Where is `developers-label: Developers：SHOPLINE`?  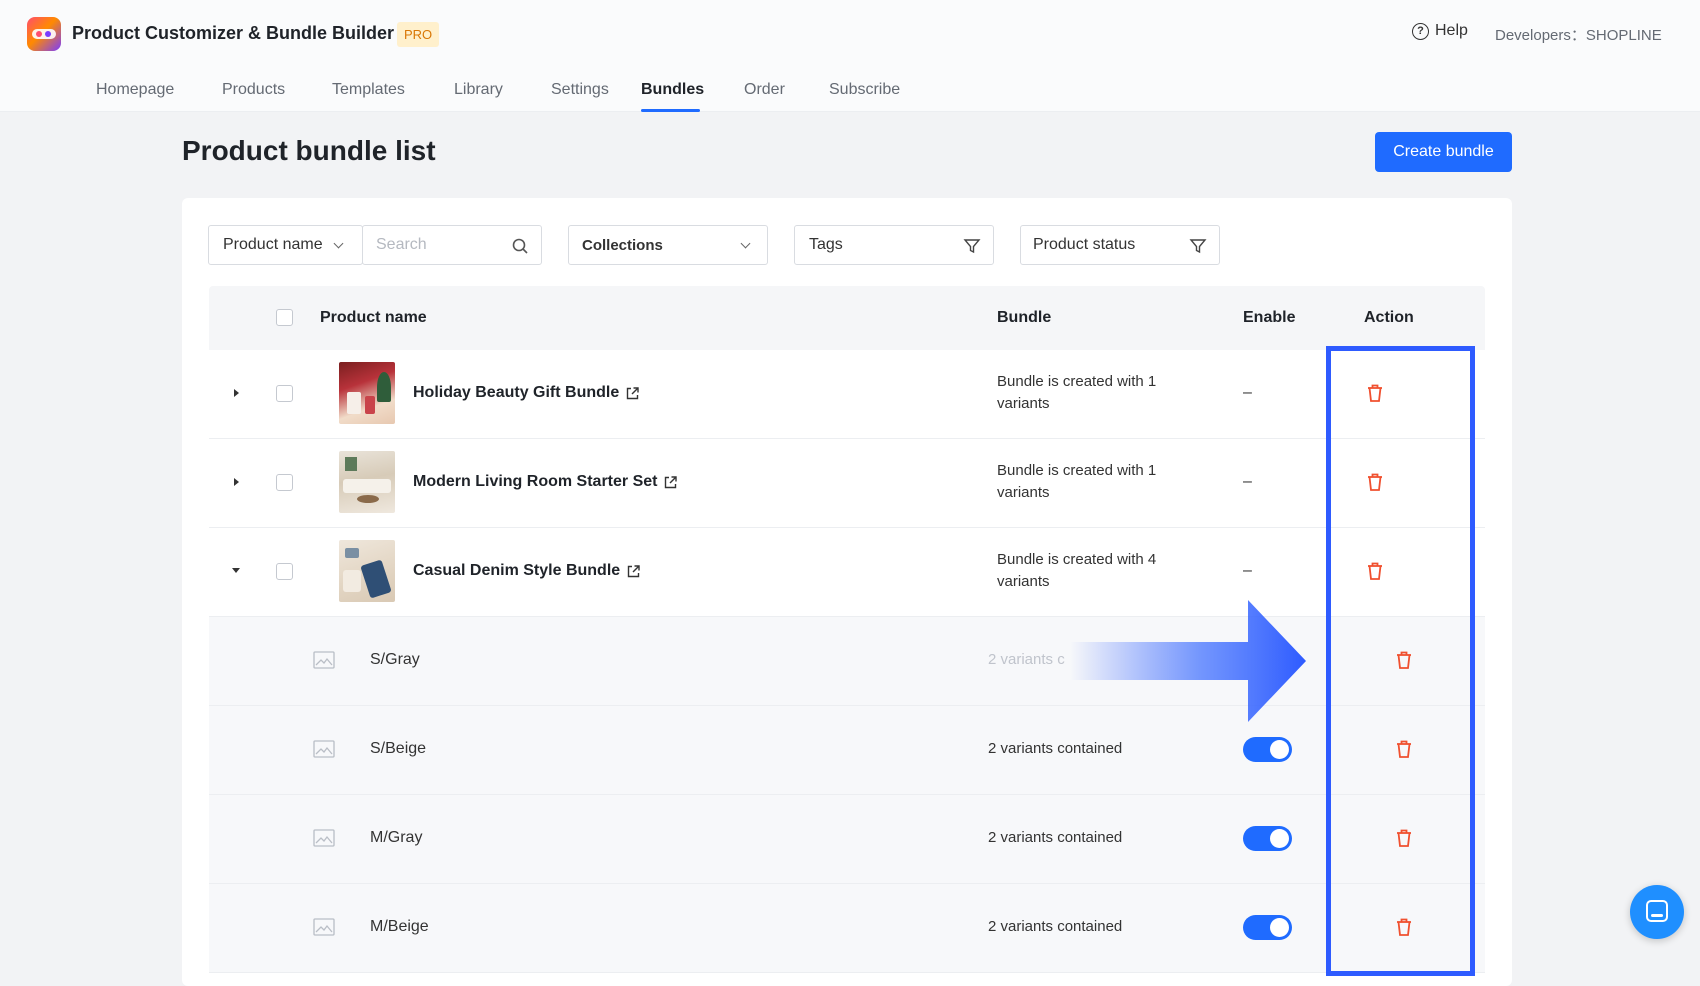 developers-label: Developers：SHOPLINE is located at coordinates (1578, 35).